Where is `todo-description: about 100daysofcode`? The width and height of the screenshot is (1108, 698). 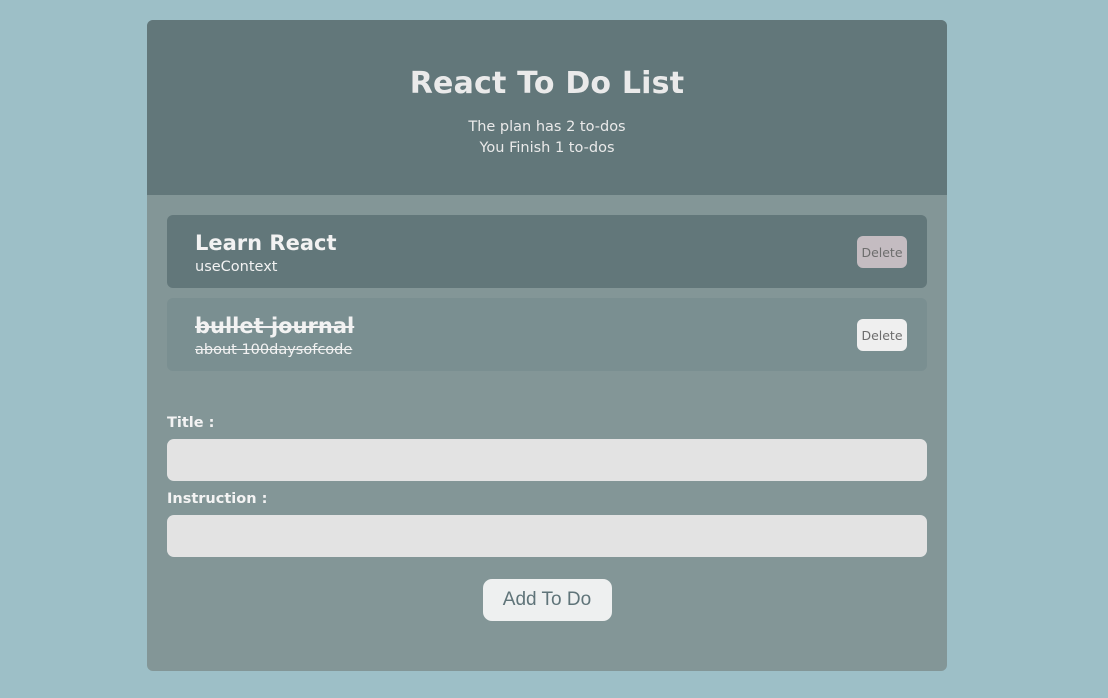 todo-description: about 100daysofcode is located at coordinates (274, 350).